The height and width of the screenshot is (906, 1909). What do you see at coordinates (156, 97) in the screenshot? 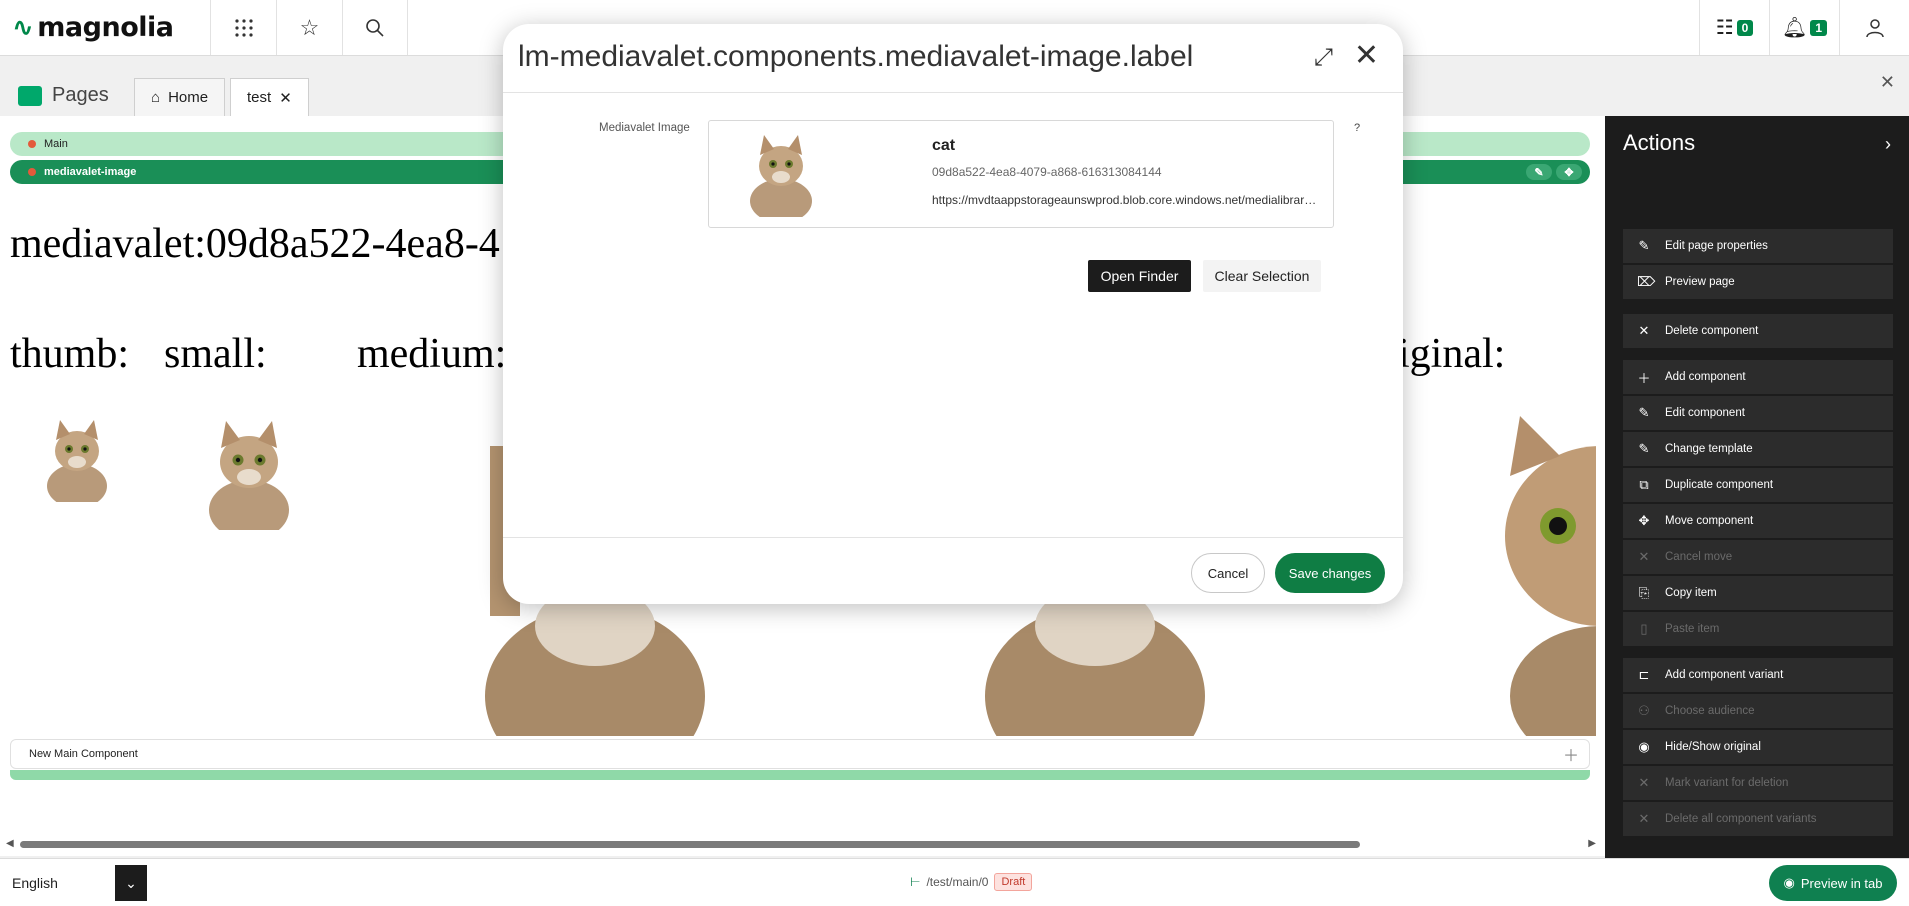
I see `home-icon: ⌂` at bounding box center [156, 97].